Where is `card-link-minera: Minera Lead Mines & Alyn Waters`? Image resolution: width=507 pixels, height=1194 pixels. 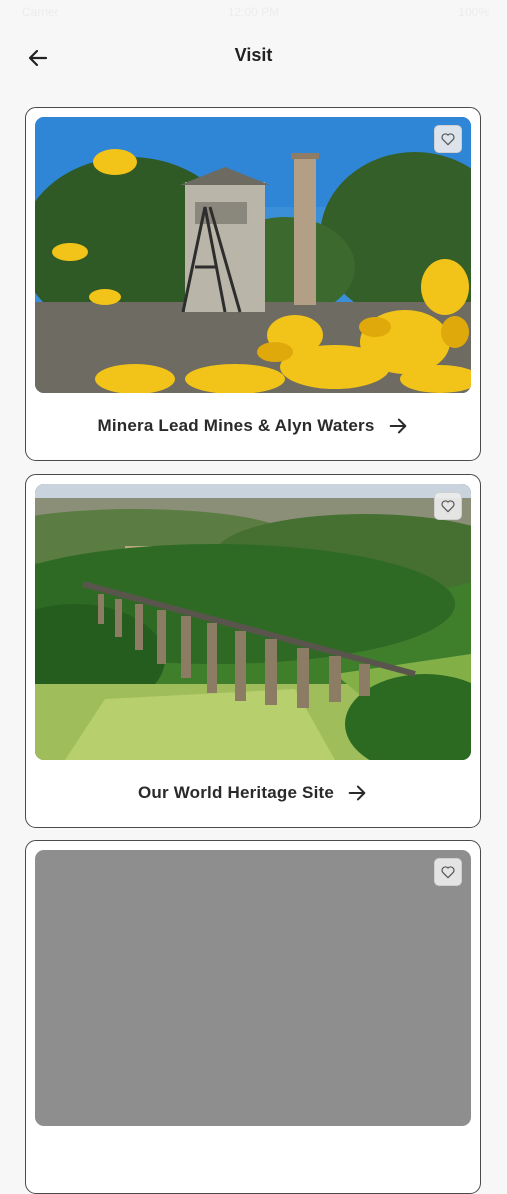 card-link-minera: Minera Lead Mines & Alyn Waters is located at coordinates (253, 426).